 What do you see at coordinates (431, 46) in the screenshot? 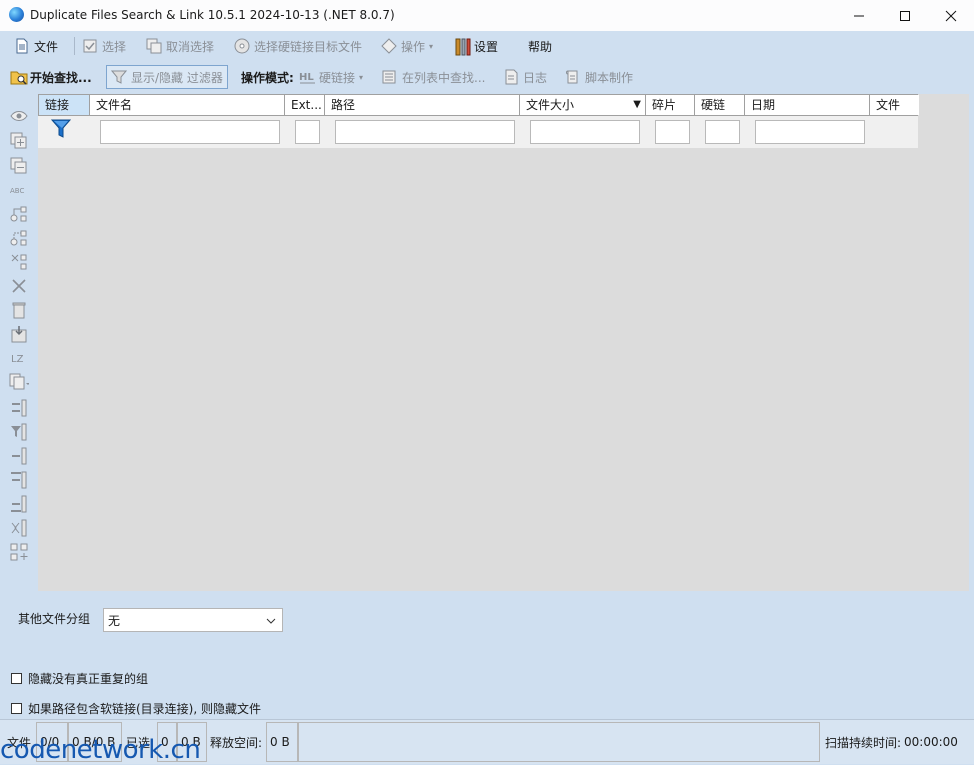
I see `dropdown-arrow-icon: ▾` at bounding box center [431, 46].